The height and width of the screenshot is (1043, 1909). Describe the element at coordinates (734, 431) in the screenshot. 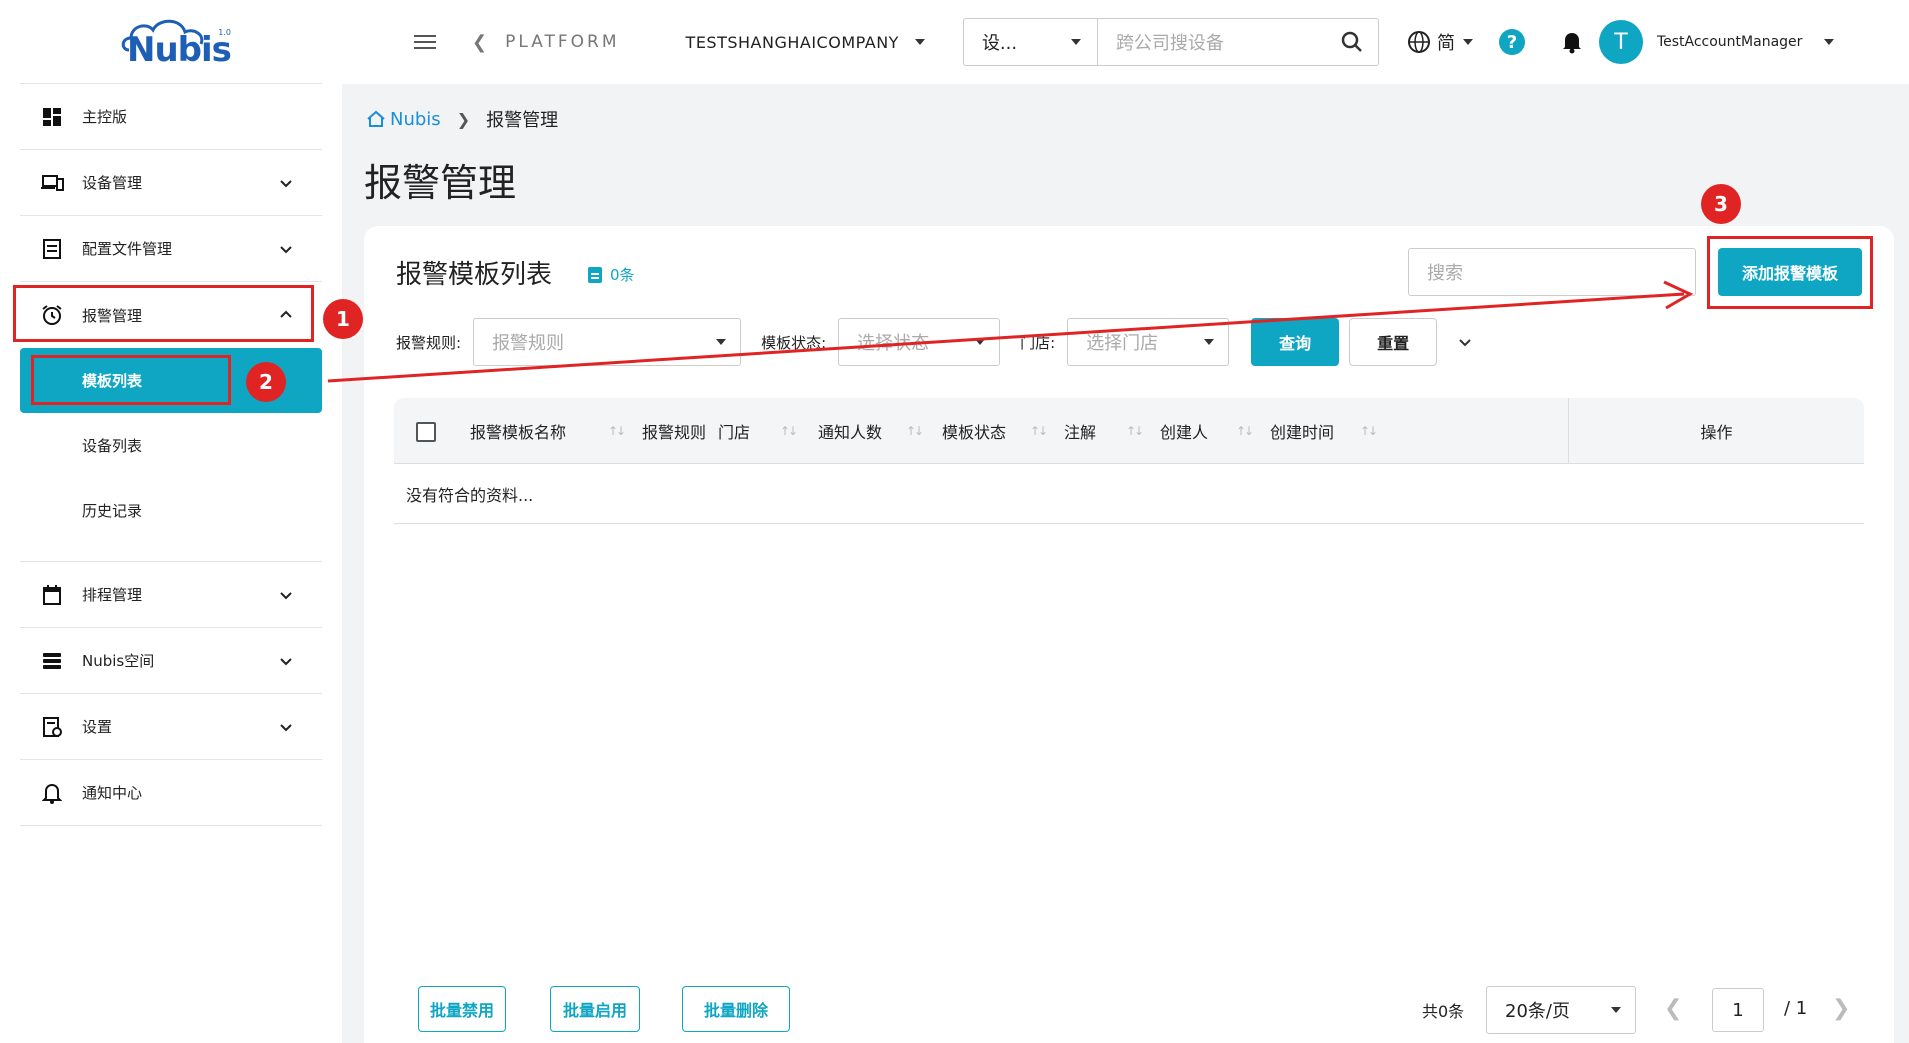

I see `column-header-store: 门店` at that location.